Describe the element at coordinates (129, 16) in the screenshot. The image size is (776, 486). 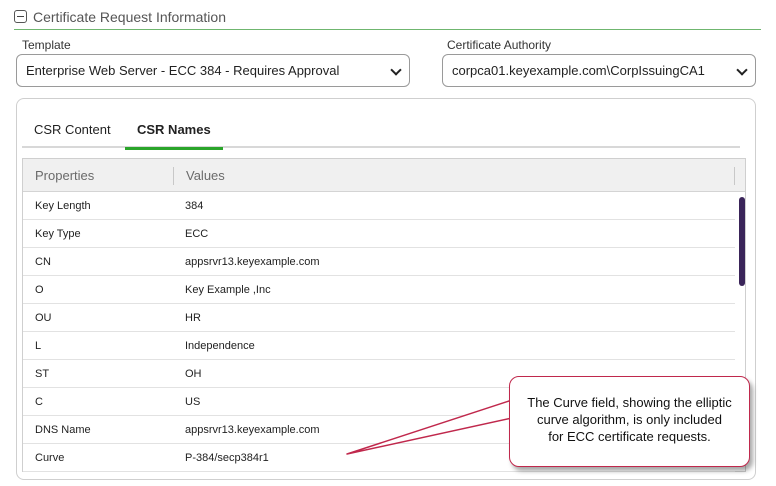
I see `section-title: Certificate Request Information` at that location.